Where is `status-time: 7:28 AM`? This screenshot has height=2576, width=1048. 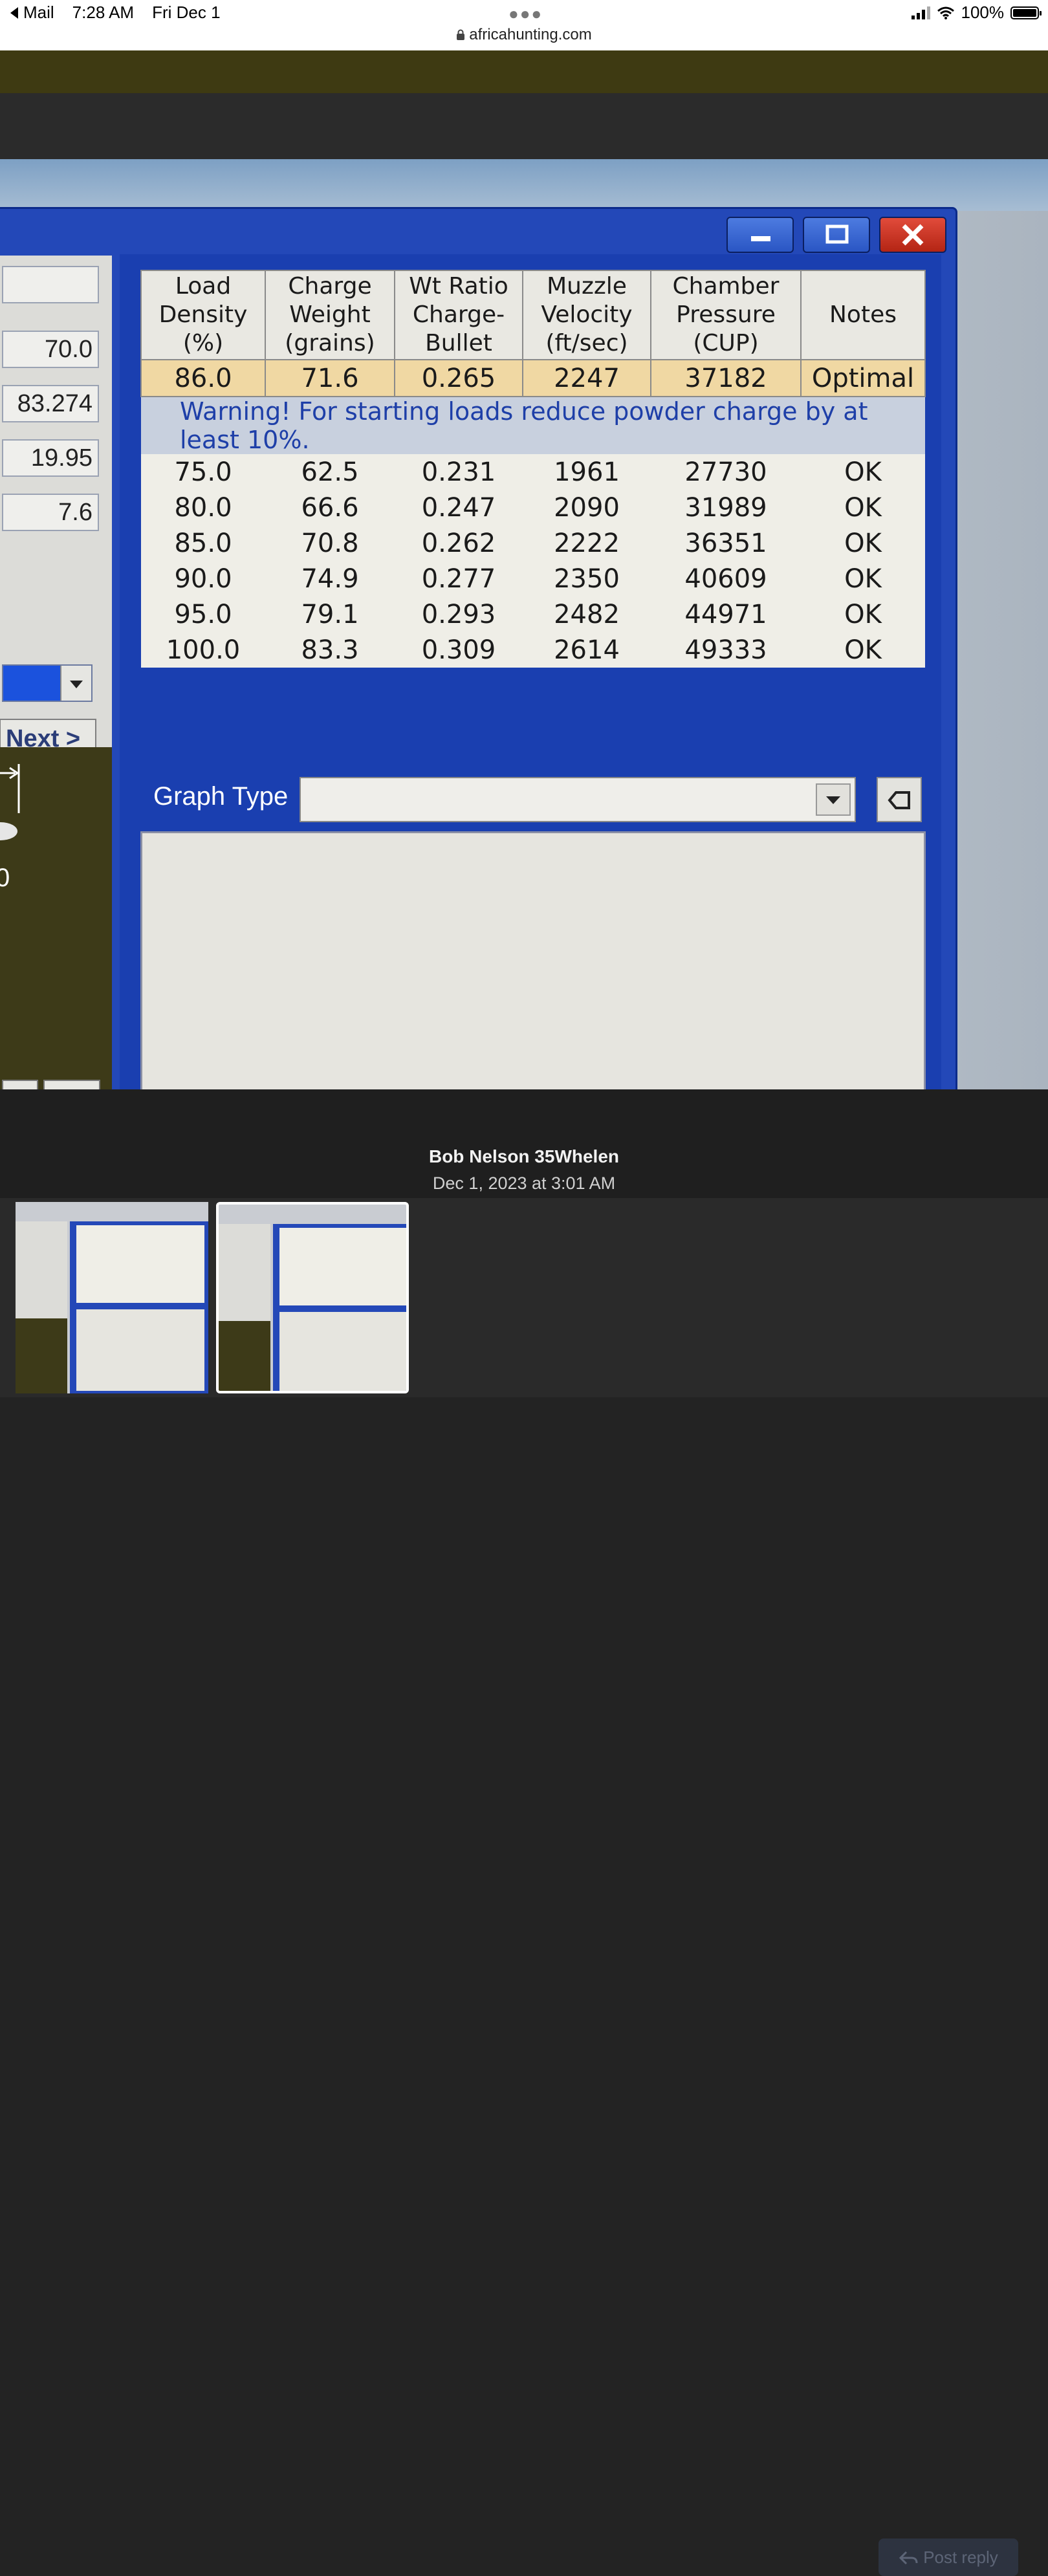
status-time: 7:28 AM is located at coordinates (104, 12).